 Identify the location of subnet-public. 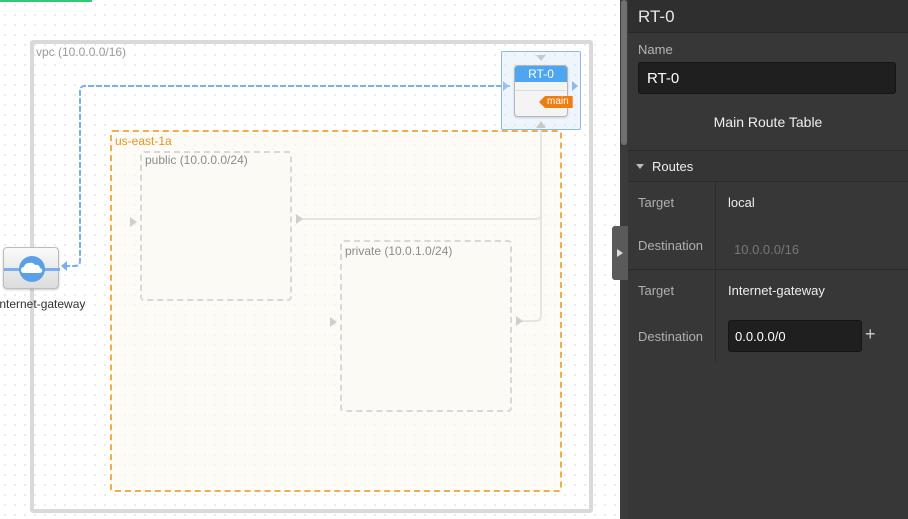
(216, 226).